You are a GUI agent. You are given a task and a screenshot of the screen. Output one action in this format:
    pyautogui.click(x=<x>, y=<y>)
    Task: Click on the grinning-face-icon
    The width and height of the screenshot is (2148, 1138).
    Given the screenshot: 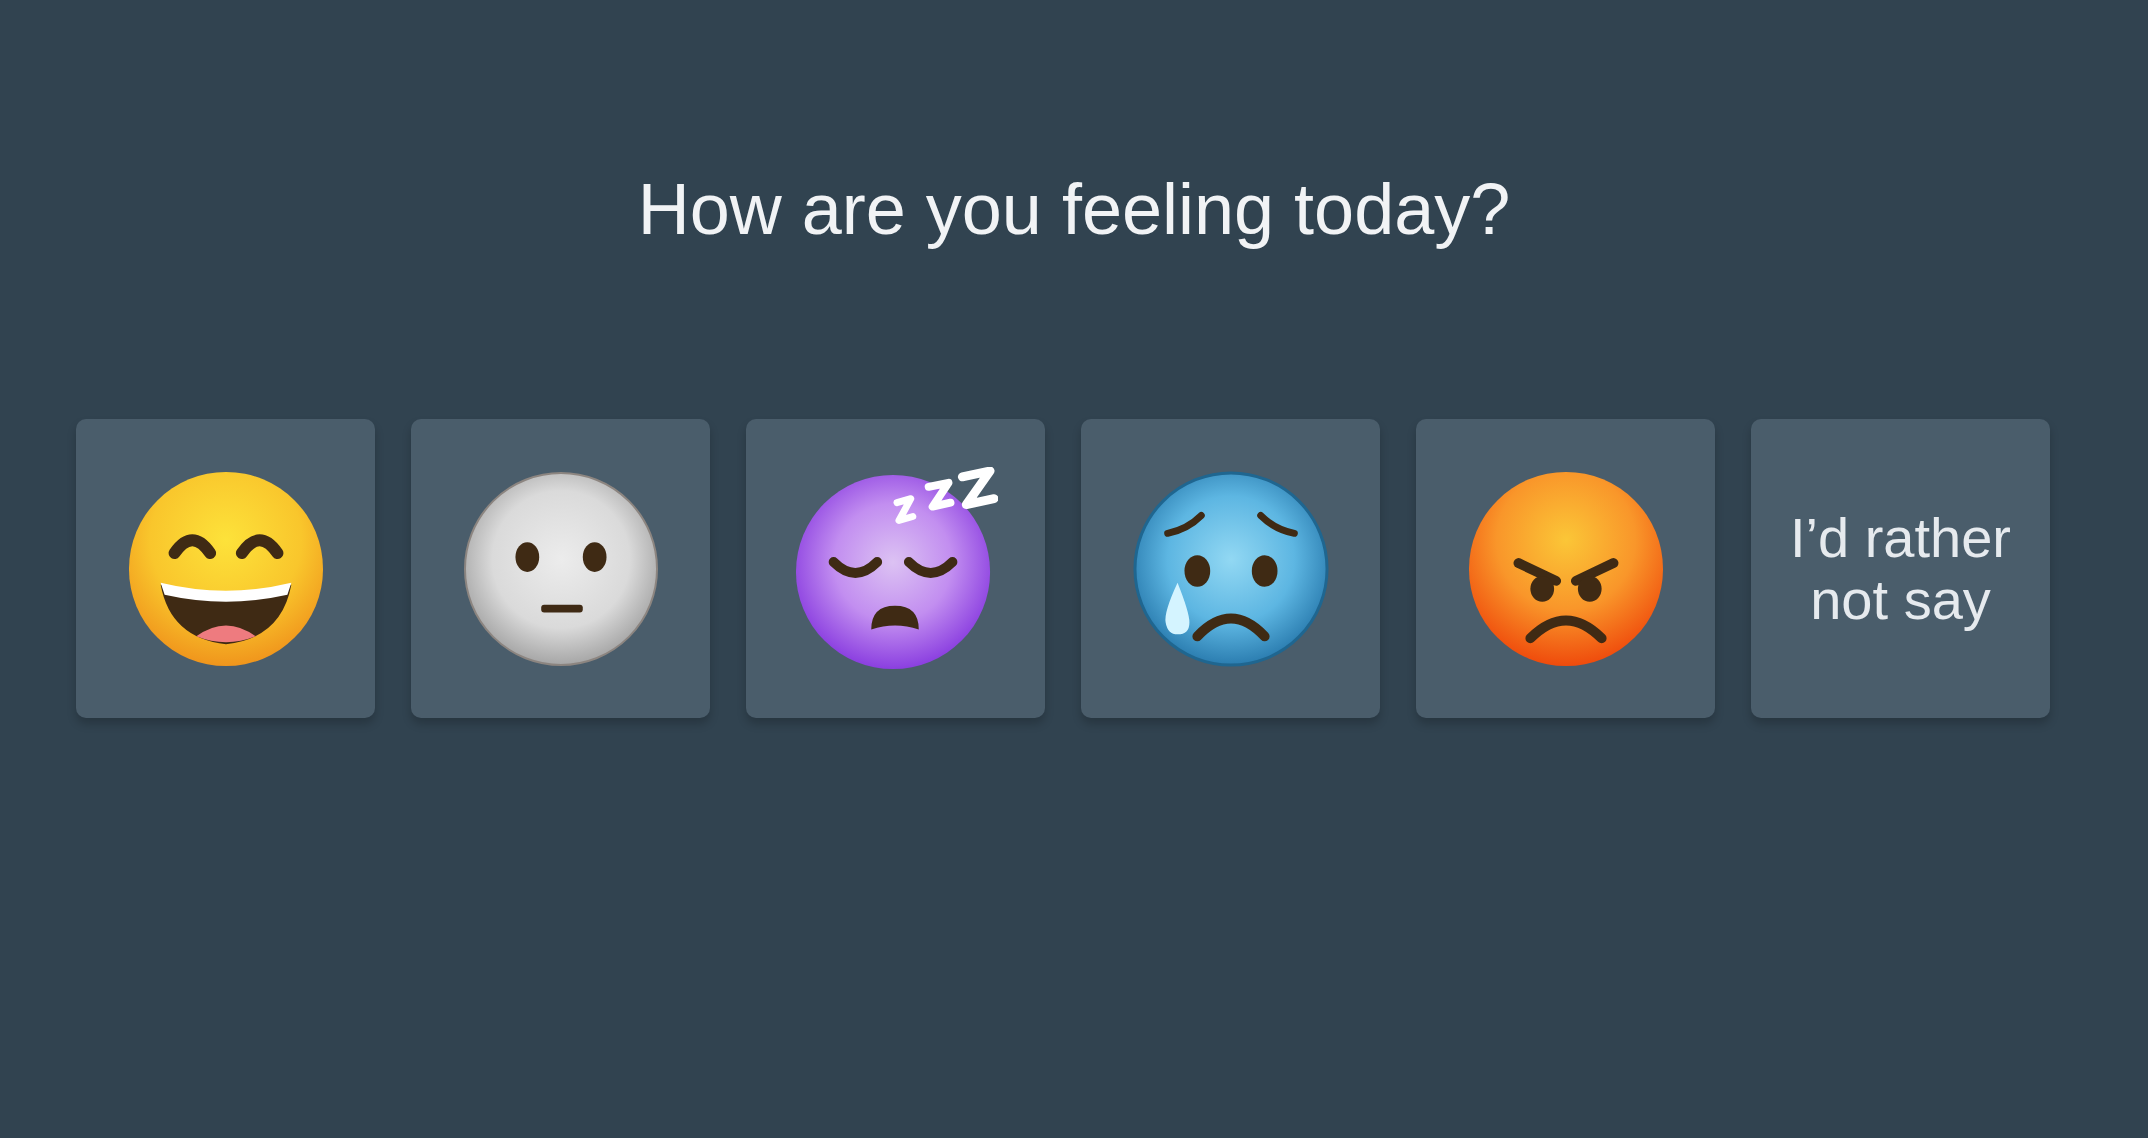 What is the action you would take?
    pyautogui.click(x=225, y=568)
    